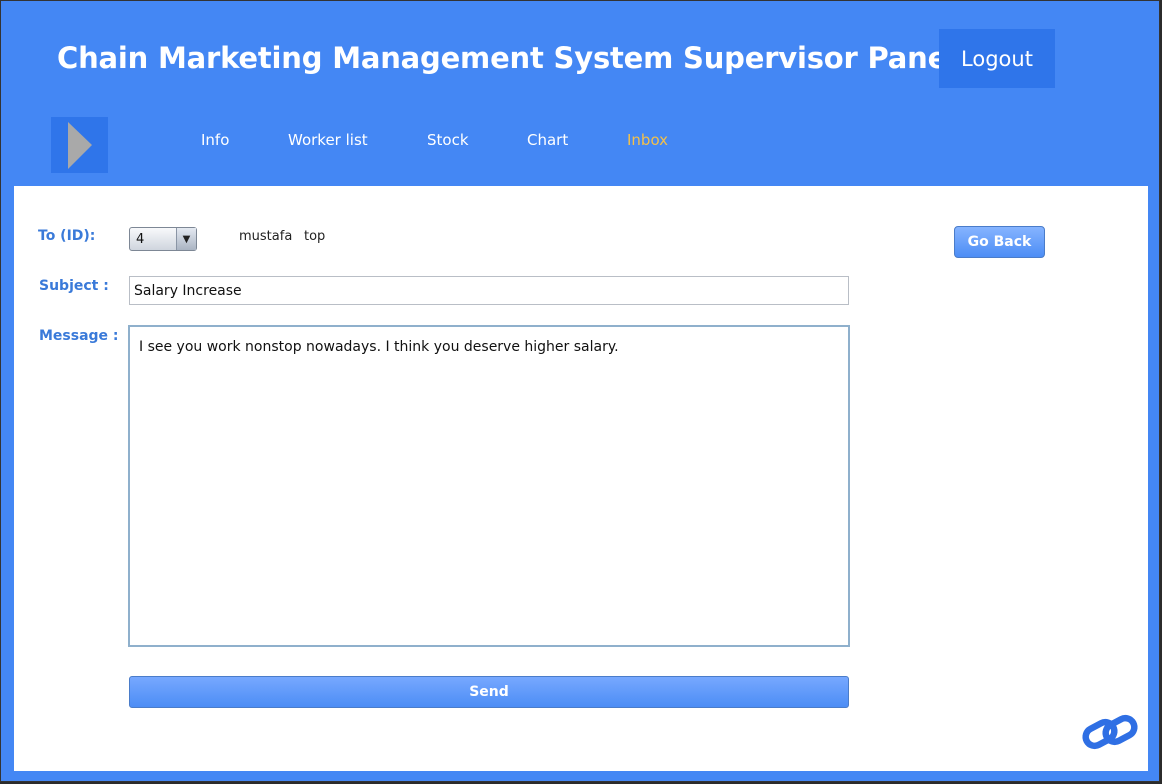  What do you see at coordinates (489, 692) in the screenshot?
I see `send-button: Send` at bounding box center [489, 692].